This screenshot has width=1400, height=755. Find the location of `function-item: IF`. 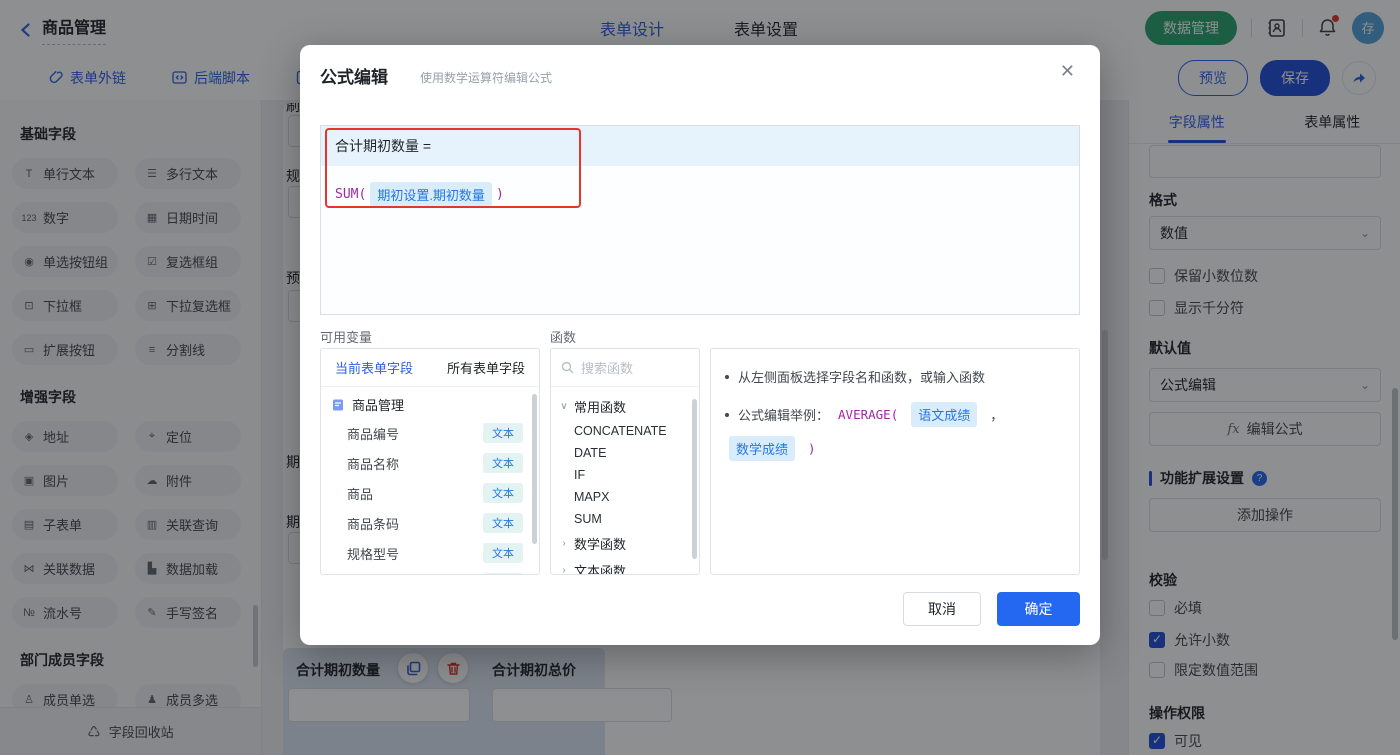

function-item: IF is located at coordinates (625, 475).